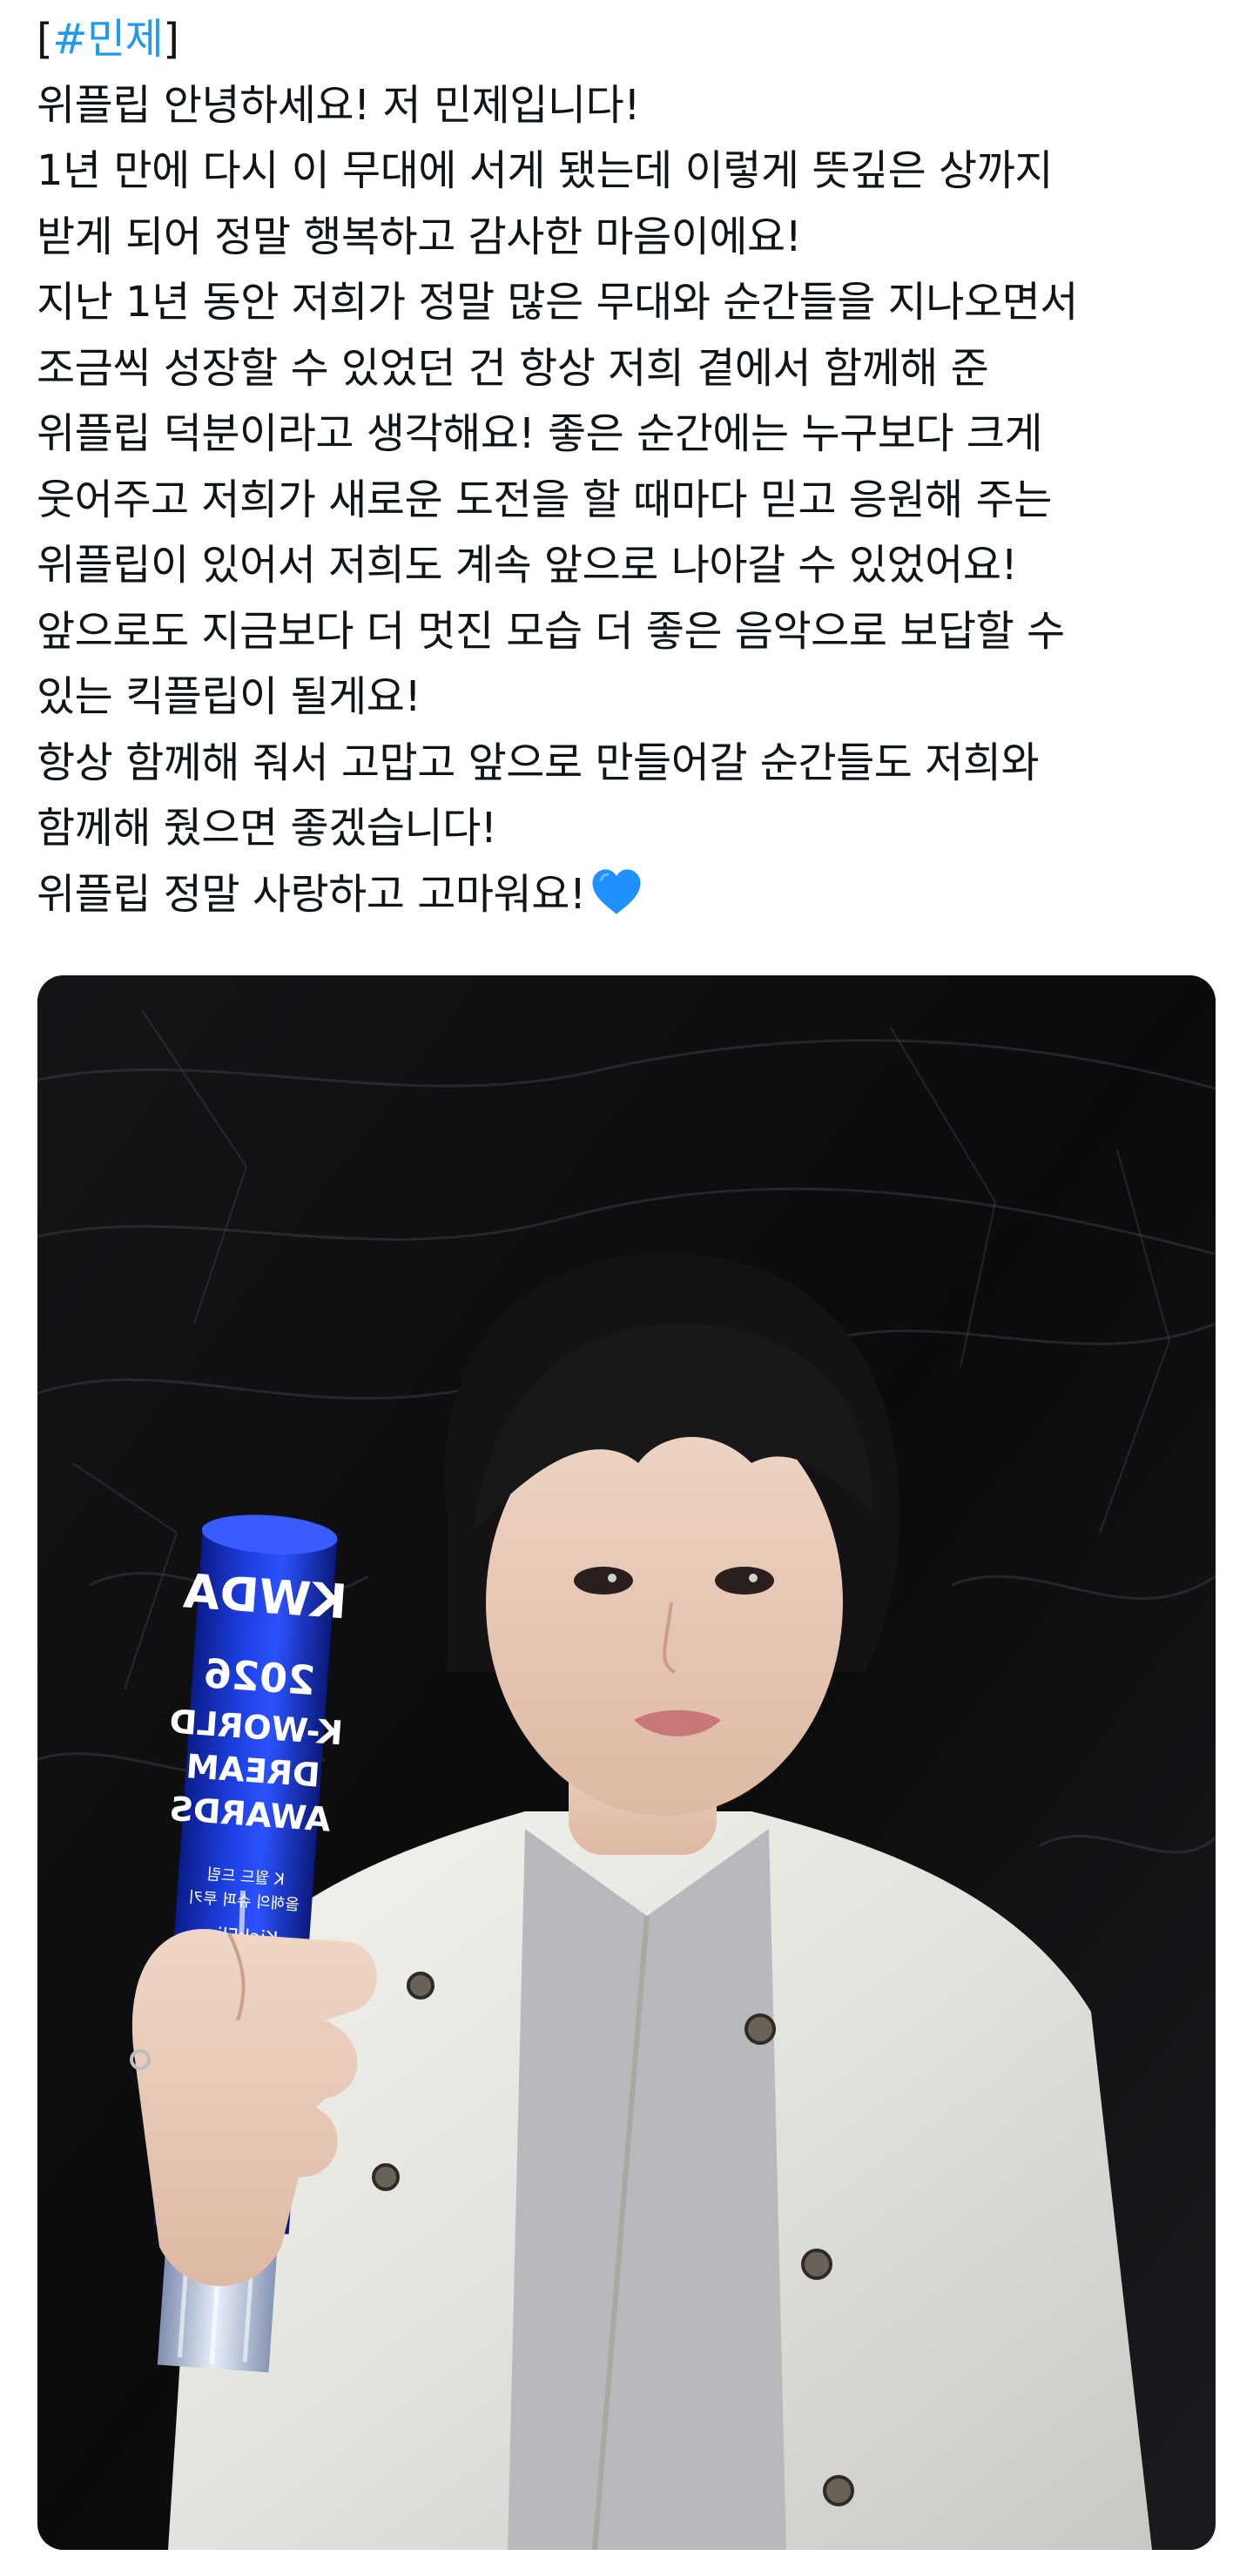 The width and height of the screenshot is (1253, 2576). What do you see at coordinates (171, 39) in the screenshot?
I see `hashtag-close-bracket: ]` at bounding box center [171, 39].